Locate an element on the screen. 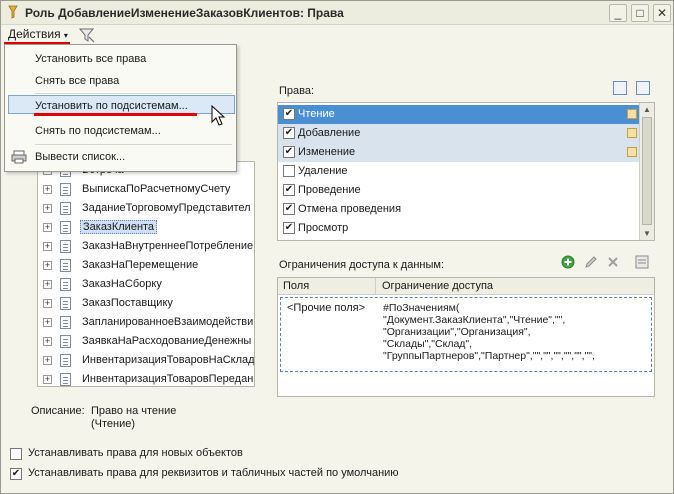 Image resolution: width=674 pixels, height=494 pixels. rights-scrollbar: ▲ ▼ is located at coordinates (646, 171).